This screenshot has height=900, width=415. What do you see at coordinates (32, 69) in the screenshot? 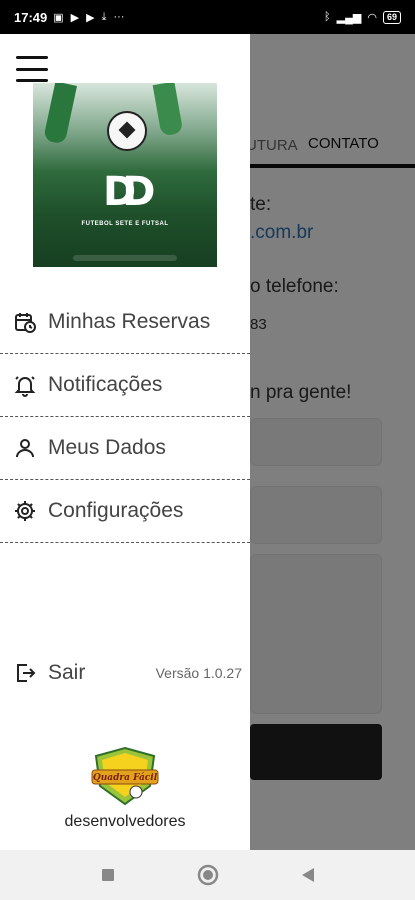
I see `hamburger-menu-icon` at bounding box center [32, 69].